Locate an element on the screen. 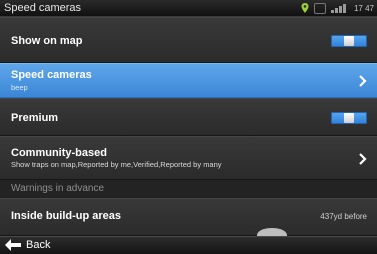  show-on-map-toggle is located at coordinates (349, 41).